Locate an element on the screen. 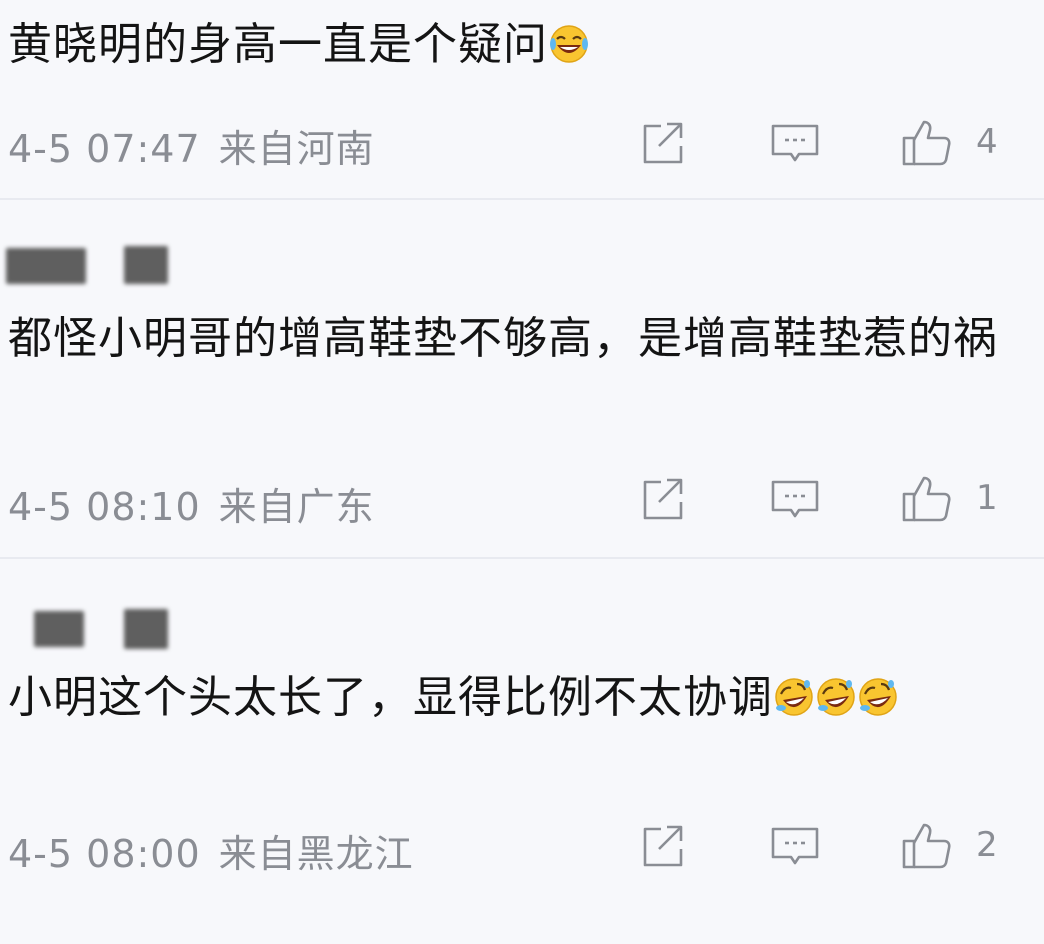 Image resolution: width=1044 pixels, height=944 pixels. comment-date: 4-5 08:10 is located at coordinates (104, 507).